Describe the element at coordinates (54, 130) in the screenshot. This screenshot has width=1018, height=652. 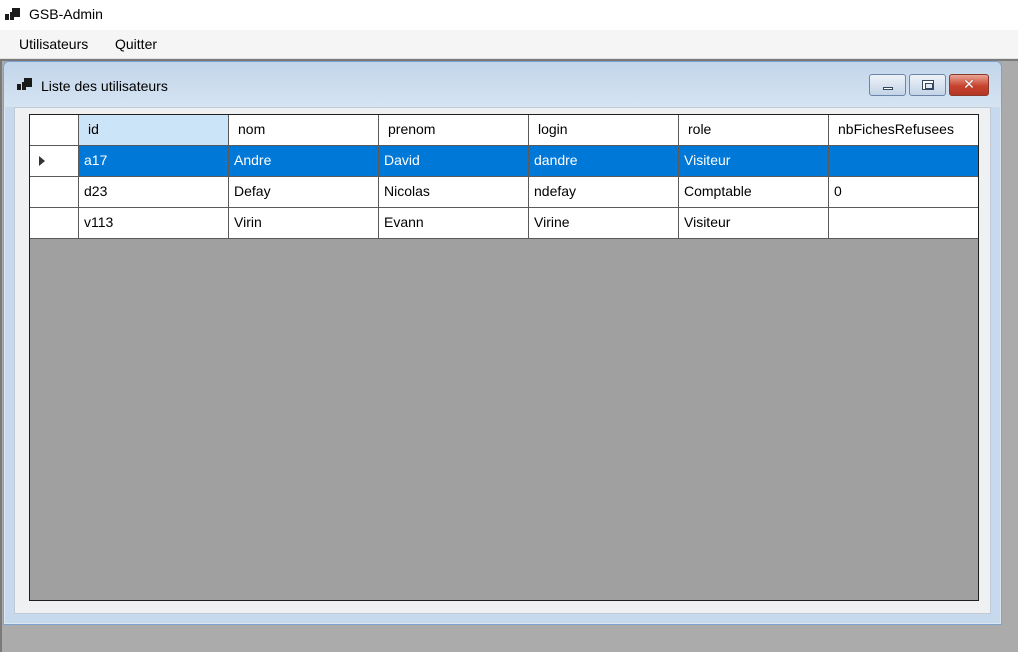
I see `grid-corner-header` at that location.